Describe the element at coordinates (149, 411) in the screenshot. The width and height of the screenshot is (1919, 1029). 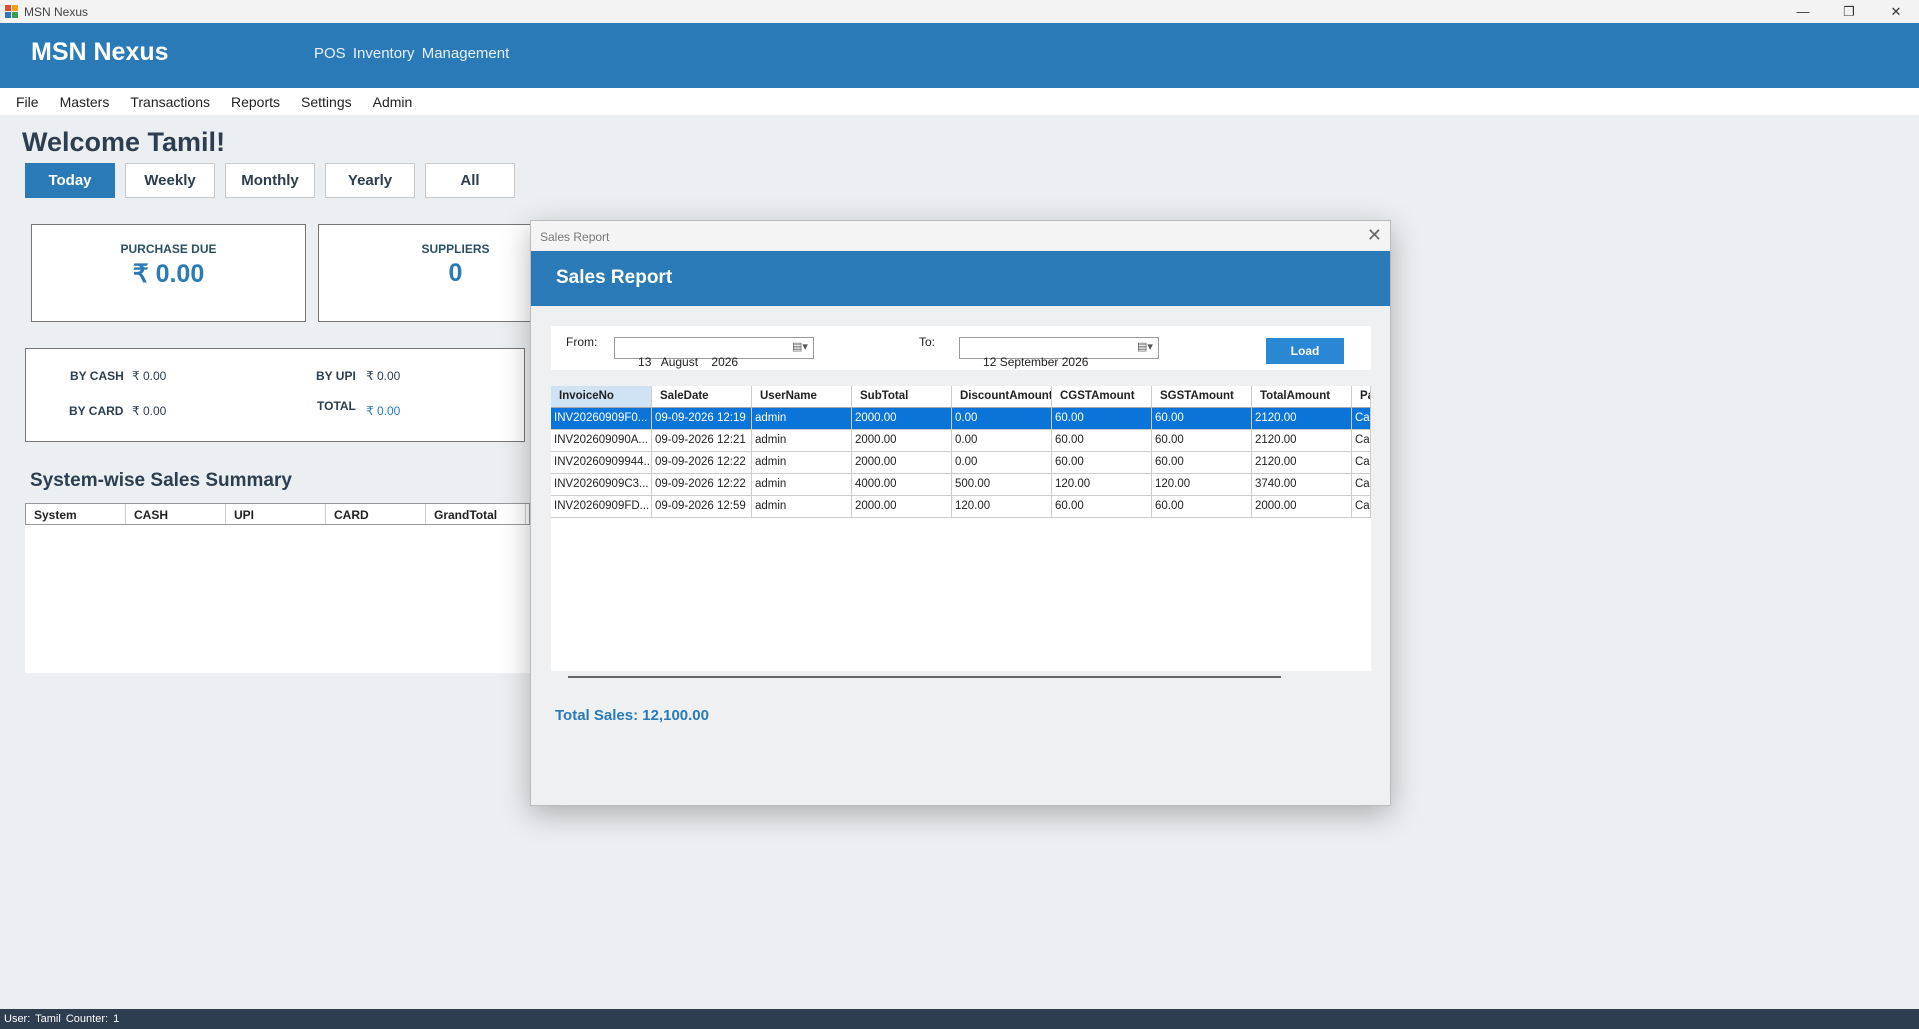
I see `by-card-value: ₹ 0.00` at that location.